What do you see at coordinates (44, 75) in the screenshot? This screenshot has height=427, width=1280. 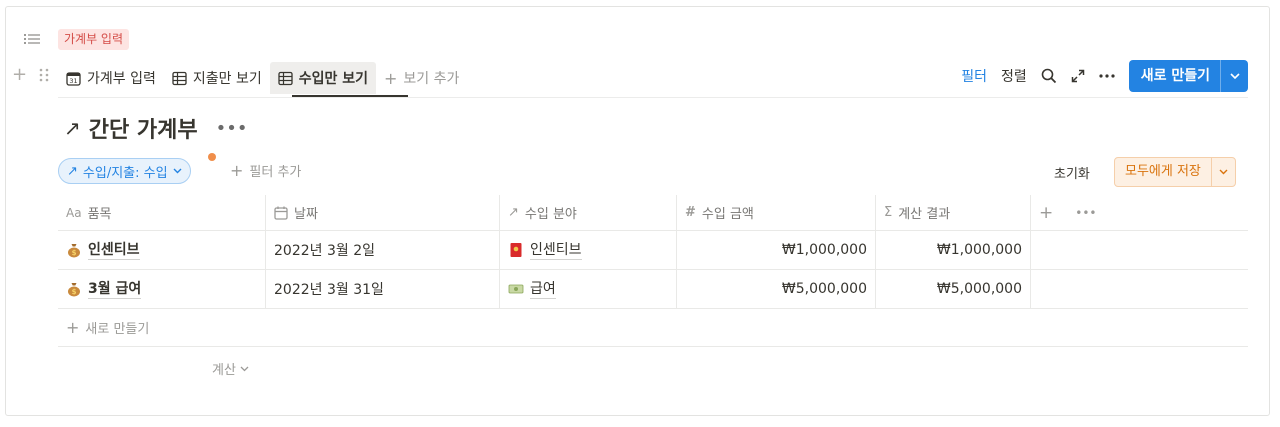 I see `drag-handle-icon` at bounding box center [44, 75].